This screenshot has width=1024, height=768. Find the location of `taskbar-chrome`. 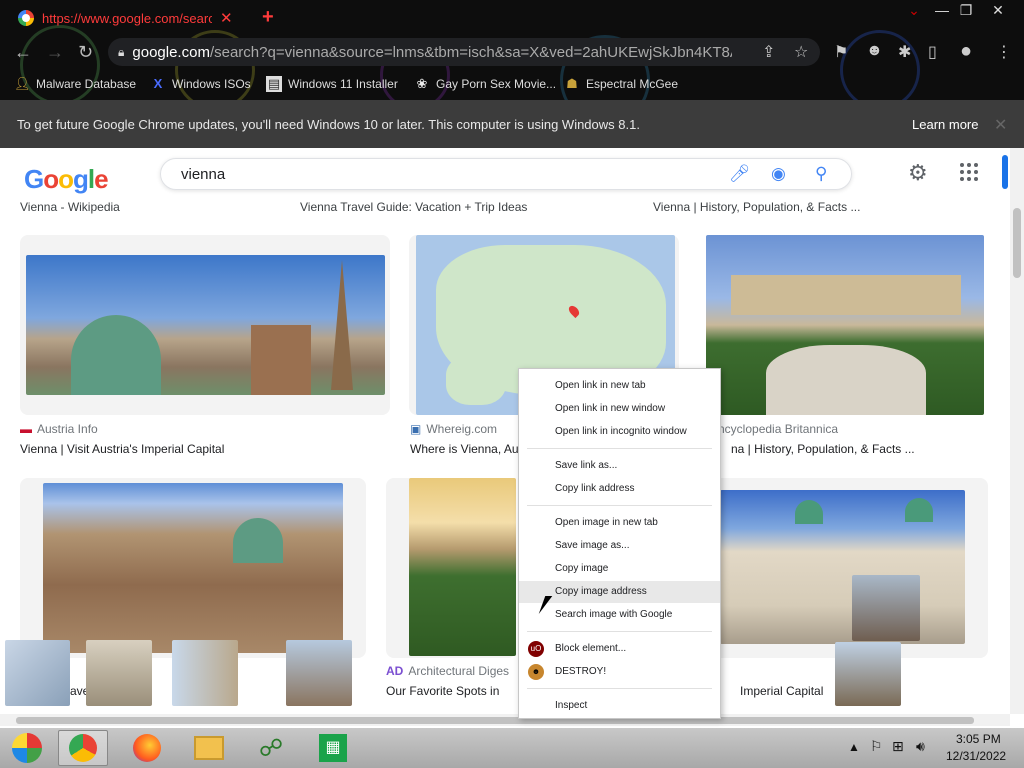

taskbar-chrome is located at coordinates (83, 748).